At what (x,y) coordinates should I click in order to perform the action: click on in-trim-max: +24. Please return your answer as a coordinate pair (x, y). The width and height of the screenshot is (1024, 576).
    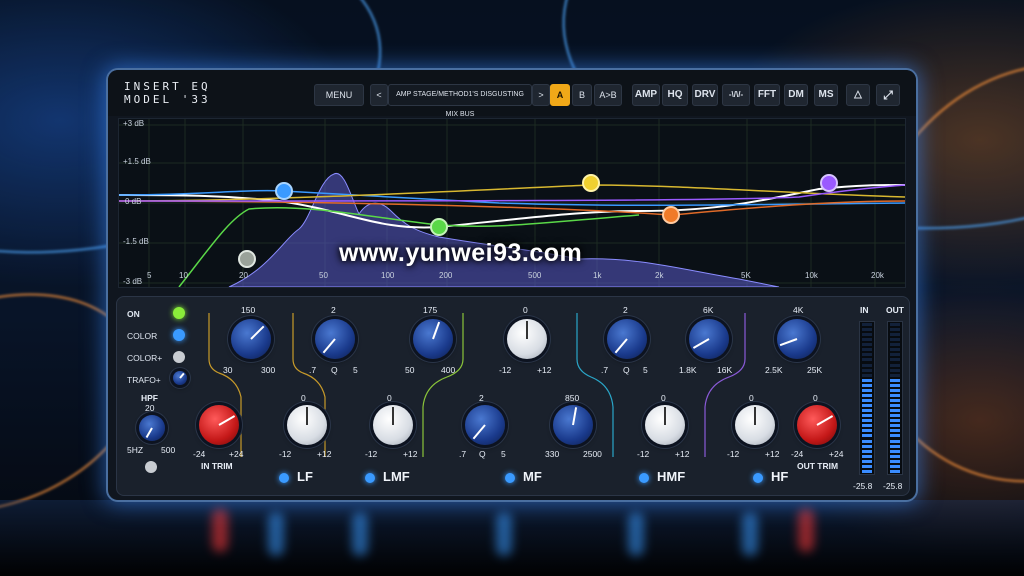
    Looking at the image, I should click on (236, 454).